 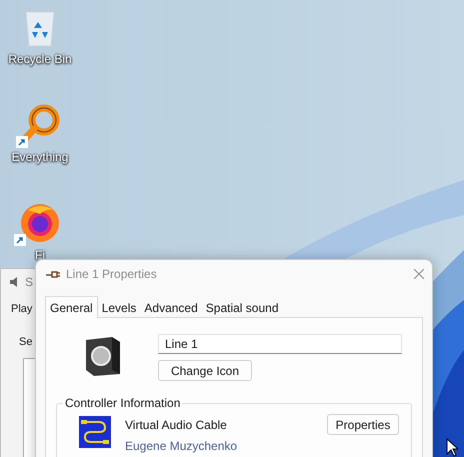 What do you see at coordinates (111, 274) in the screenshot?
I see `window-title: Line 1 Properties` at bounding box center [111, 274].